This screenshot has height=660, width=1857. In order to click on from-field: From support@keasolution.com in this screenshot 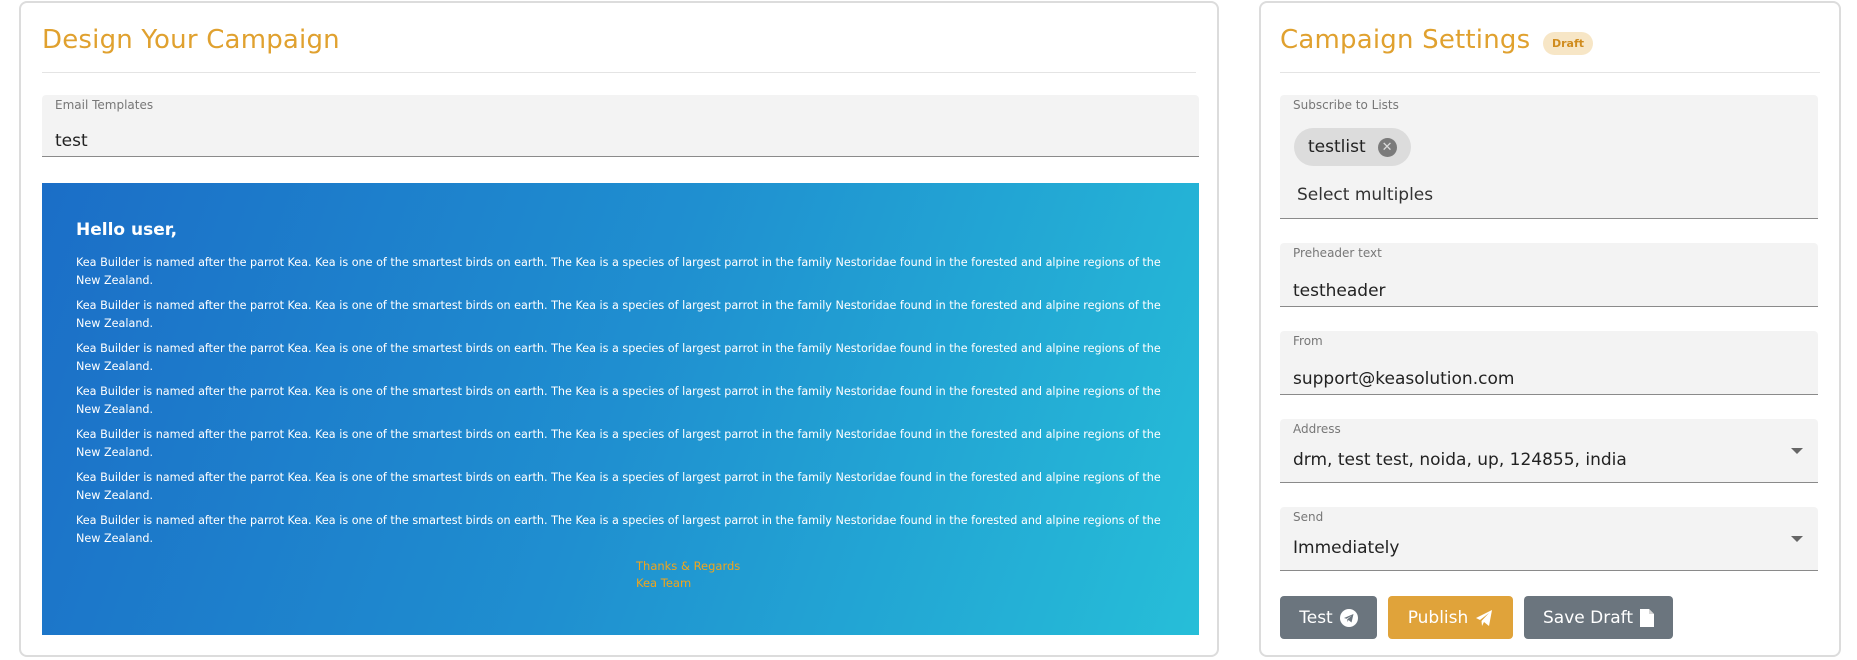, I will do `click(1549, 363)`.